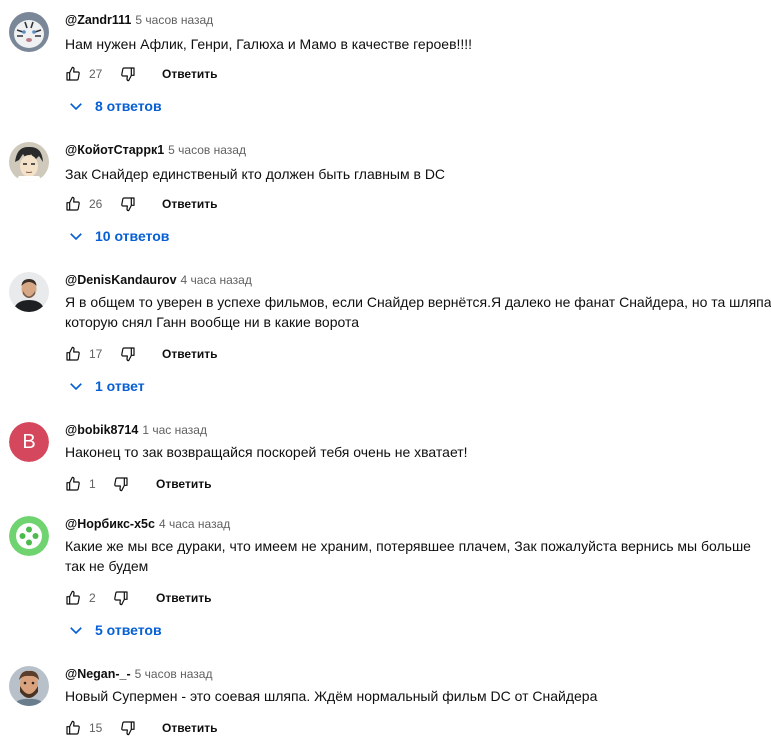  I want to click on comment-text-line: так не будем, so click(107, 566).